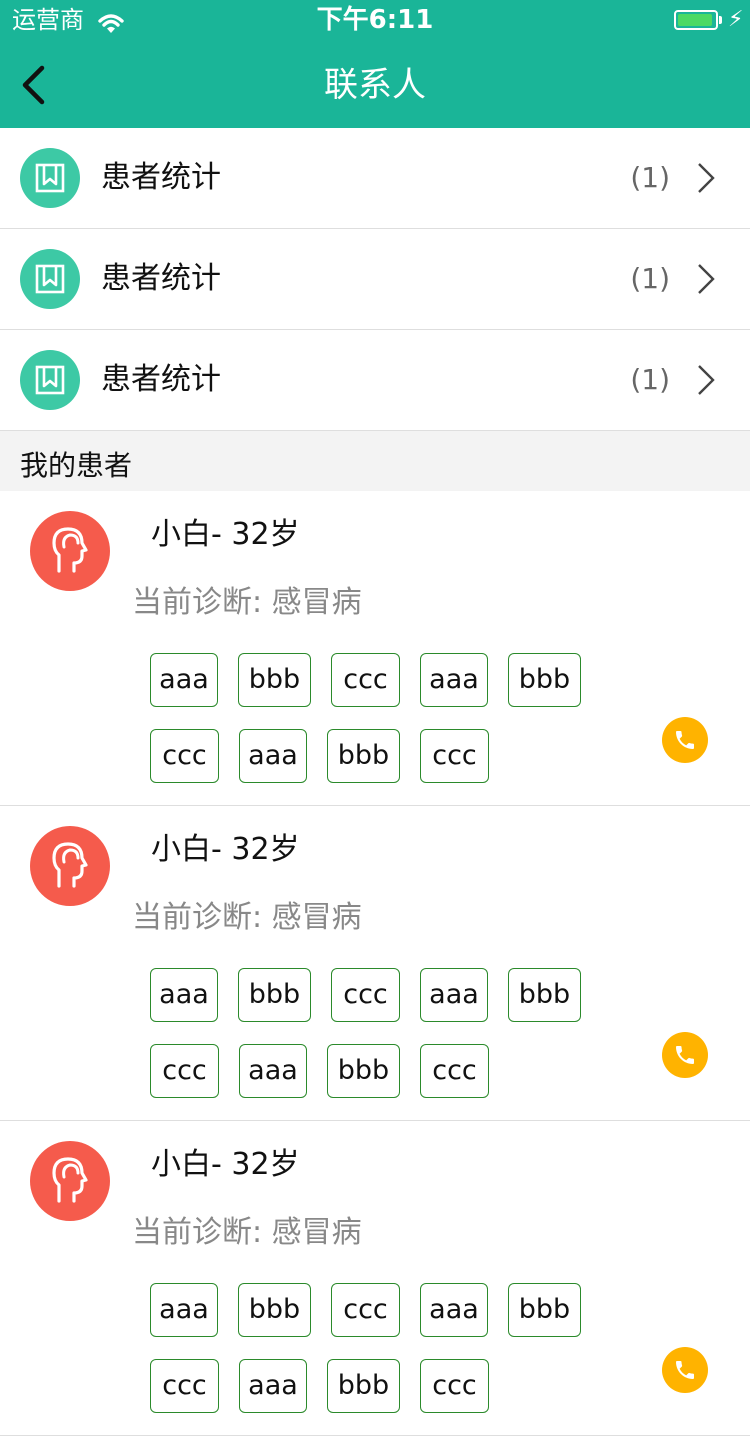 This screenshot has height=1436, width=750. I want to click on page-title: 联系人, so click(375, 85).